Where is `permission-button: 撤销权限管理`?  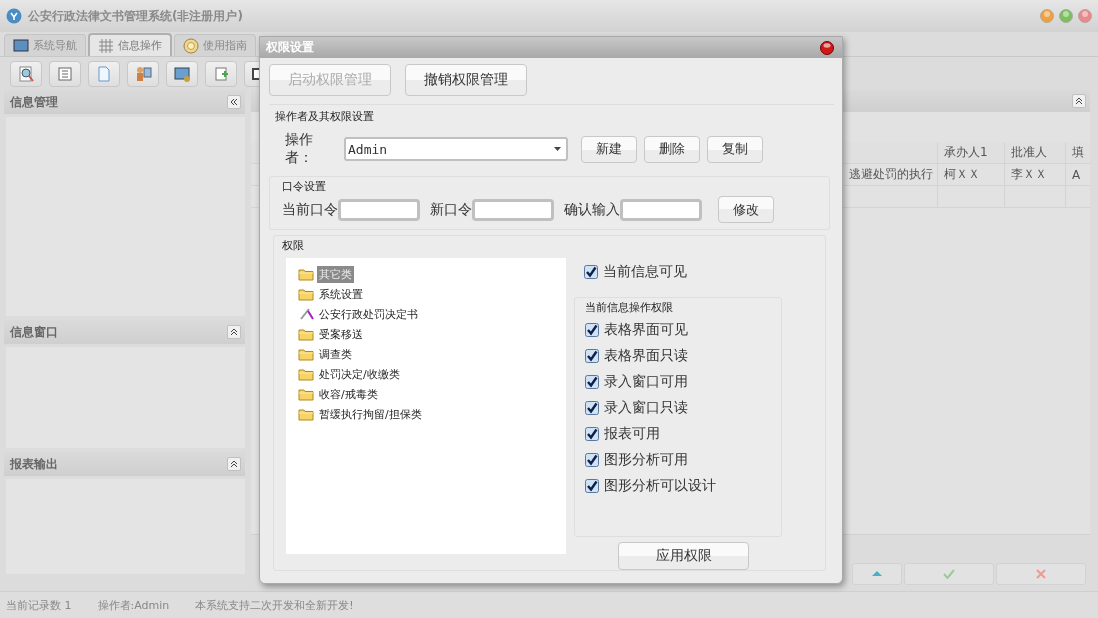
permission-button: 撤销权限管理 is located at coordinates (466, 80).